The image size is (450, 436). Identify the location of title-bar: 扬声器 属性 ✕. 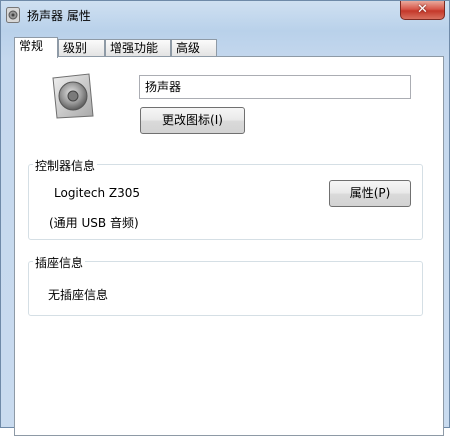
(225, 16).